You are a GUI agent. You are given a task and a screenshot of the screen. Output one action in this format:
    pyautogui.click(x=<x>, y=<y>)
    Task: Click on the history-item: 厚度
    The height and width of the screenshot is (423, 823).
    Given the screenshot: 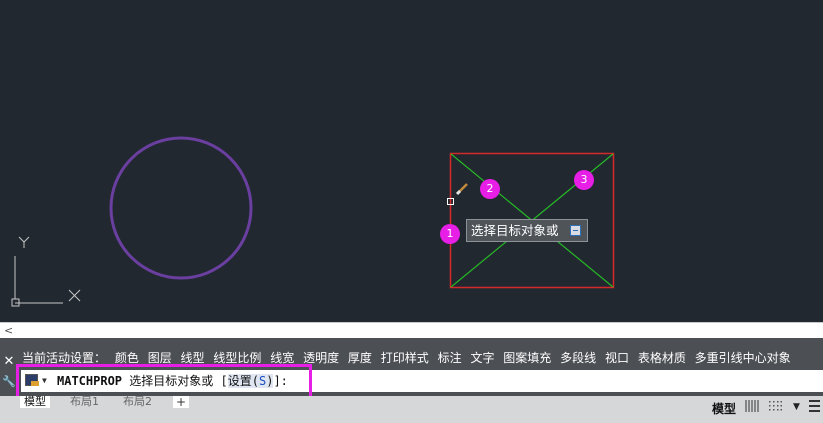 What is the action you would take?
    pyautogui.click(x=359, y=358)
    